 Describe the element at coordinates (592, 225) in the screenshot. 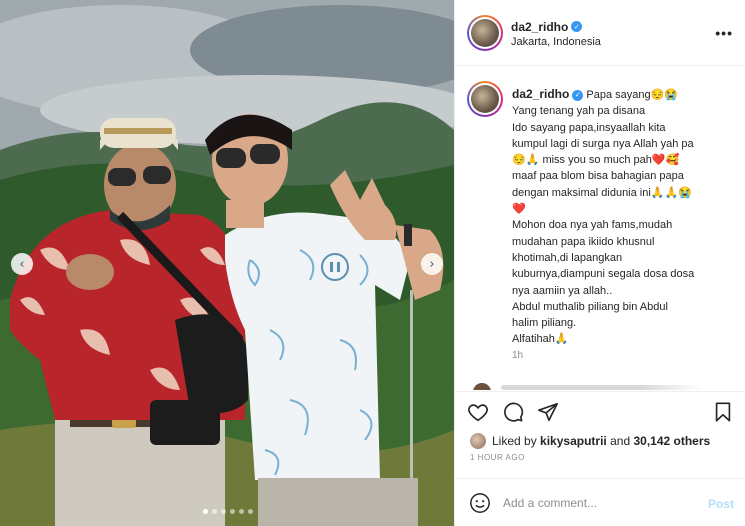

I see `caption-text-line: Mohon doa nya yah fams,mudah` at that location.